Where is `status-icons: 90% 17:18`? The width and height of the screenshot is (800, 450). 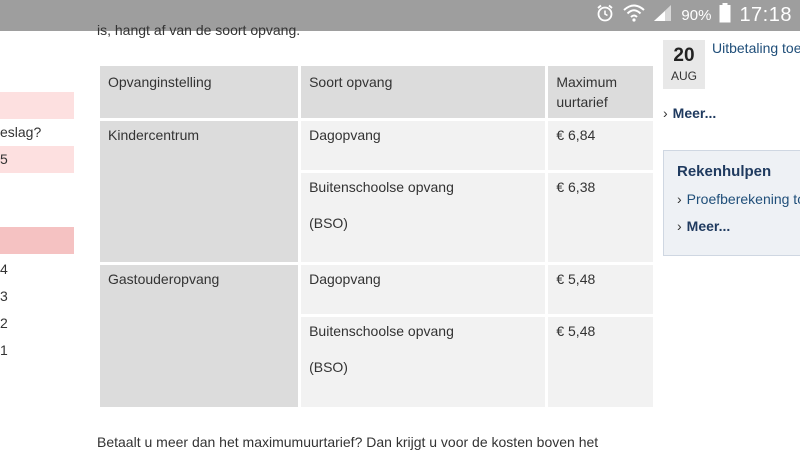 status-icons: 90% 17:18 is located at coordinates (693, 15).